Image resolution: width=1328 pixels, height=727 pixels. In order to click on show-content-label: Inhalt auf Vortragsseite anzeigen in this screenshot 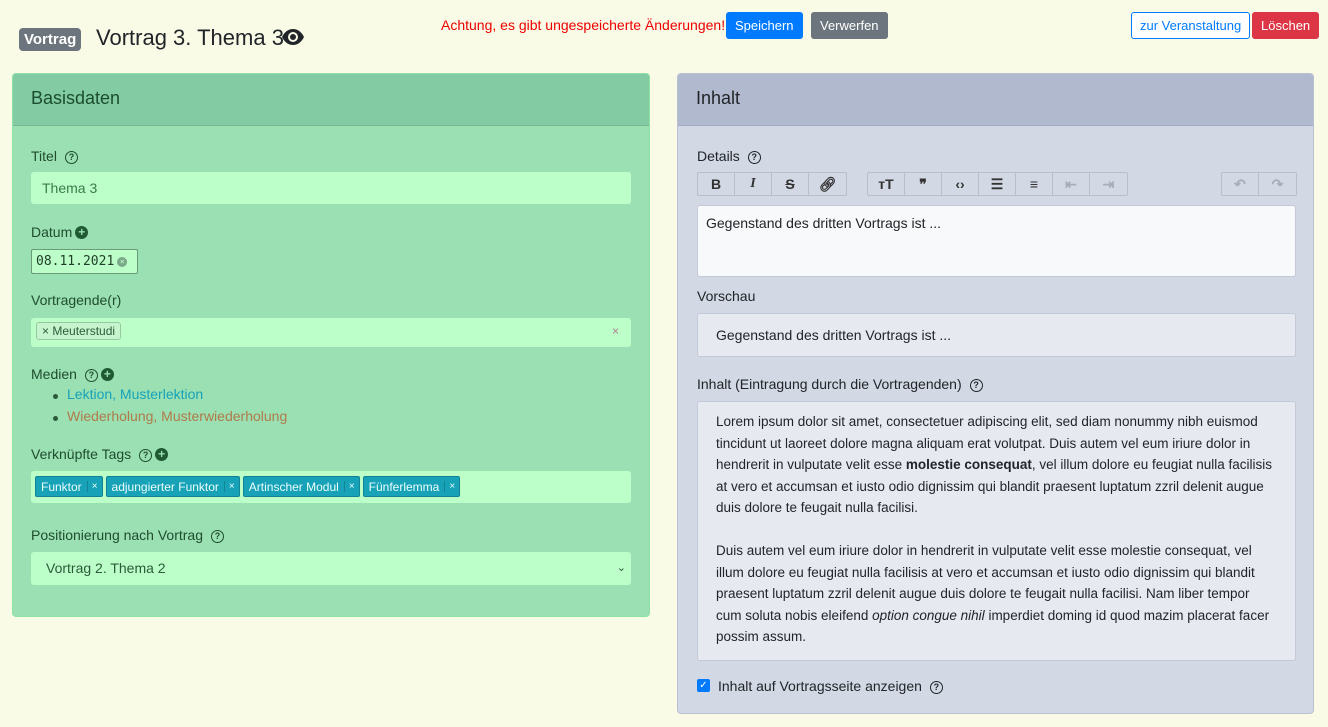, I will do `click(820, 686)`.